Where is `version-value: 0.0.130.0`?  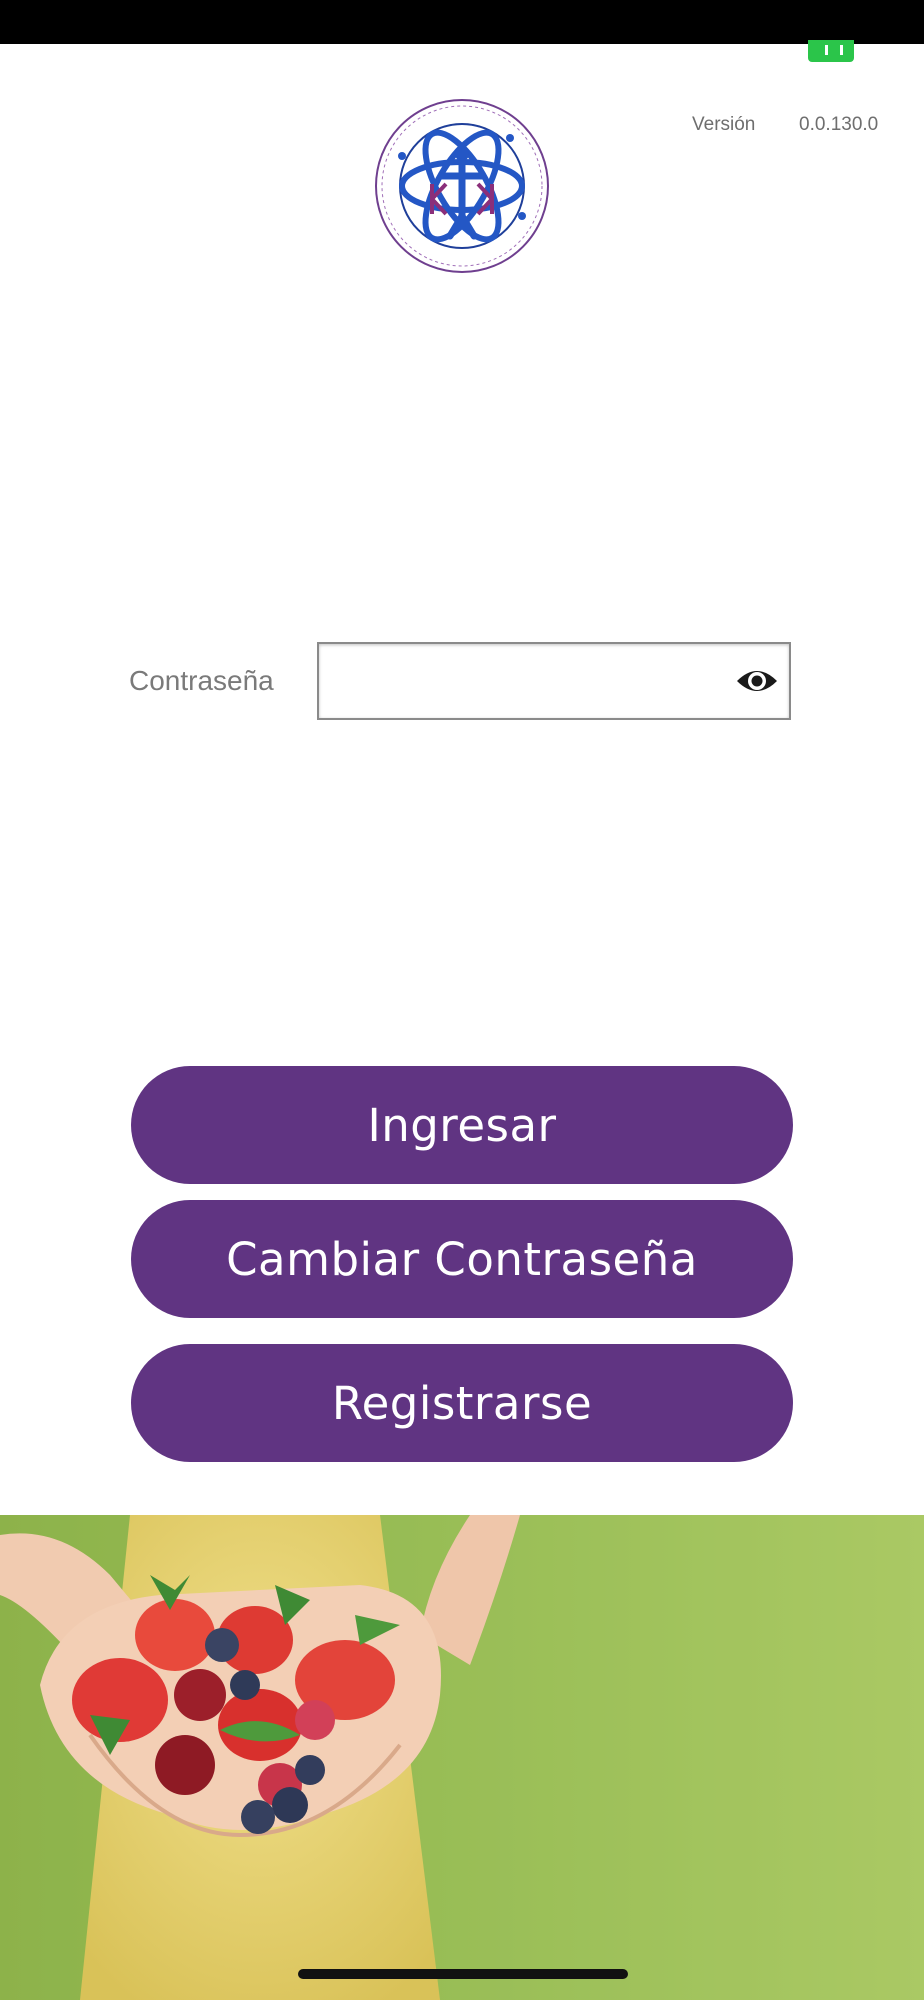
version-value: 0.0.130.0 is located at coordinates (839, 124).